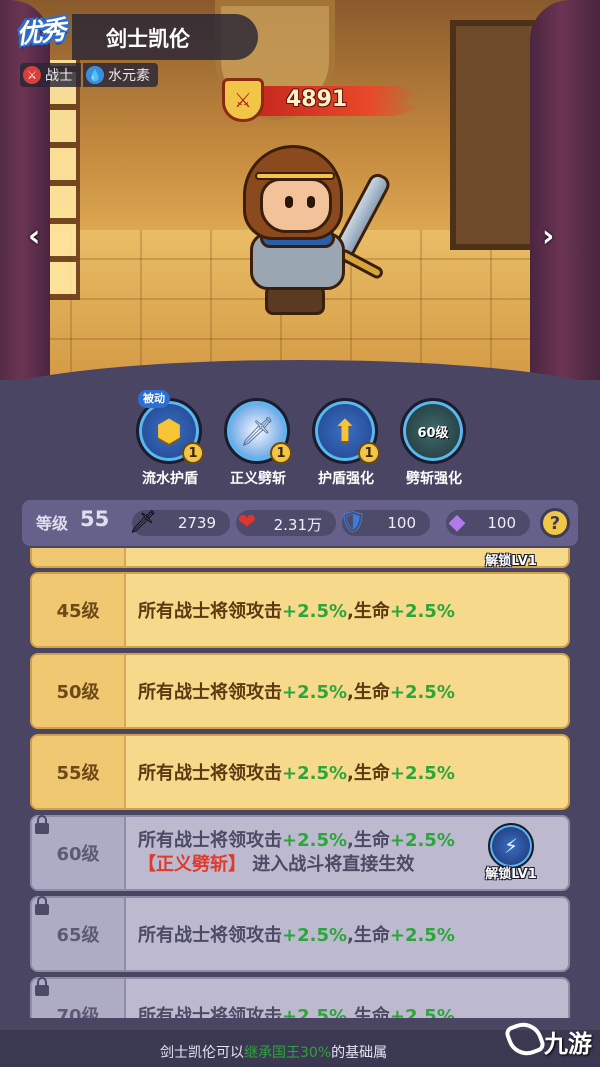 The width and height of the screenshot is (600, 1067). I want to click on list-item: 70级 所有战士将领攻击+2.5%,生命+2.5%, so click(300, 997).